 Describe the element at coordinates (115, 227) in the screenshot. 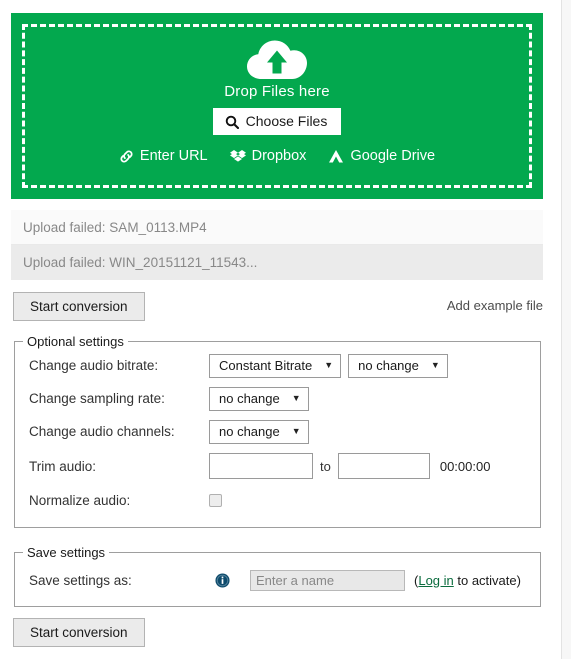

I see `upload-status-text: Upload failed: SAM_0113.MP4` at that location.